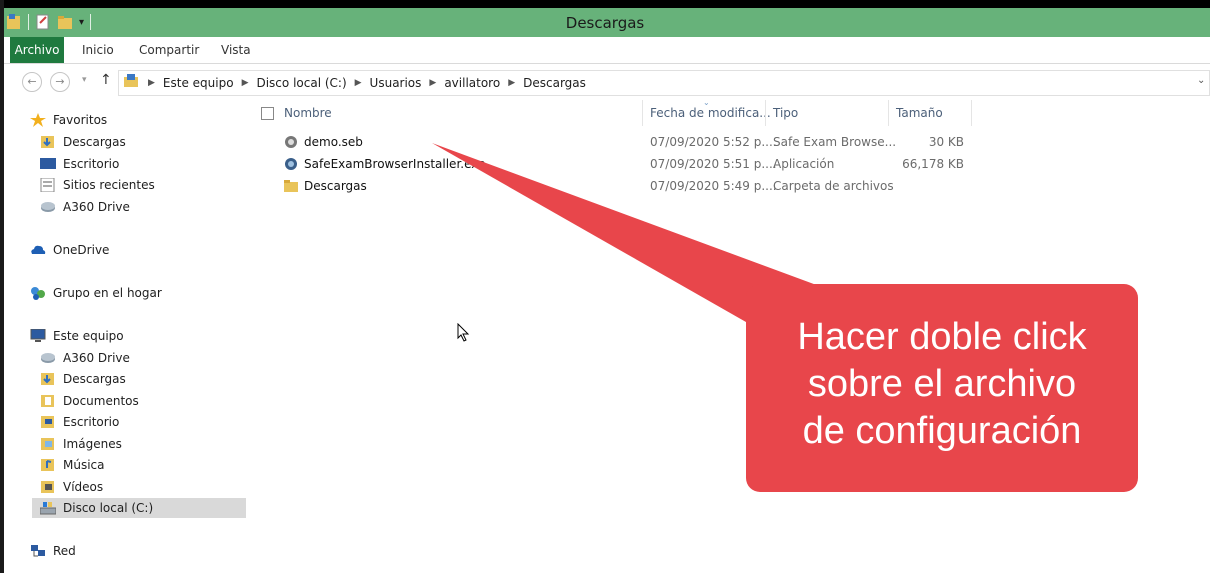 The width and height of the screenshot is (1210, 573). What do you see at coordinates (60, 82) in the screenshot?
I see `forward-button: →` at bounding box center [60, 82].